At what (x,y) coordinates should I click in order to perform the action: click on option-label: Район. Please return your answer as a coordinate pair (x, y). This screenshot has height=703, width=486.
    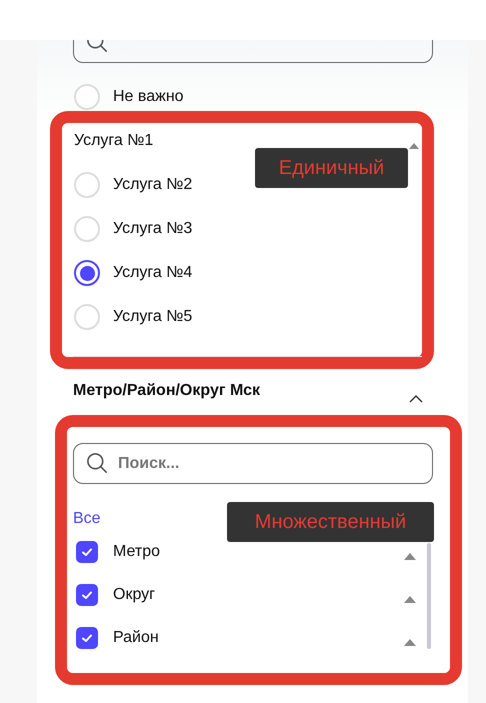
    Looking at the image, I should click on (136, 638).